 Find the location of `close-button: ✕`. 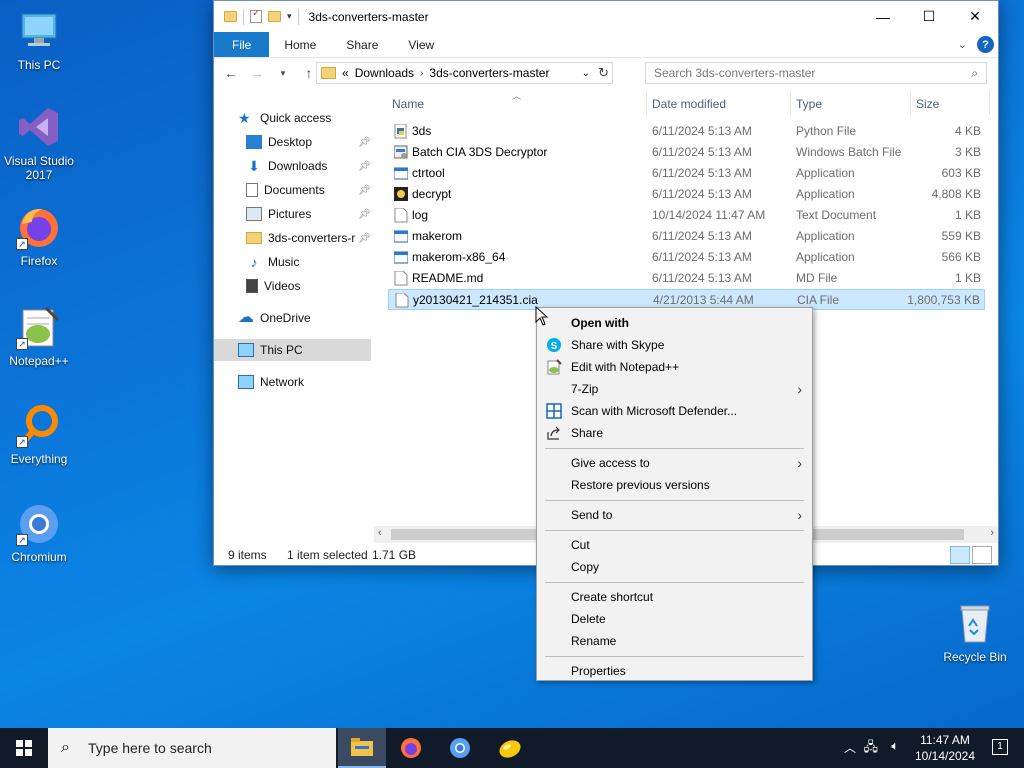

close-button: ✕ is located at coordinates (975, 16).